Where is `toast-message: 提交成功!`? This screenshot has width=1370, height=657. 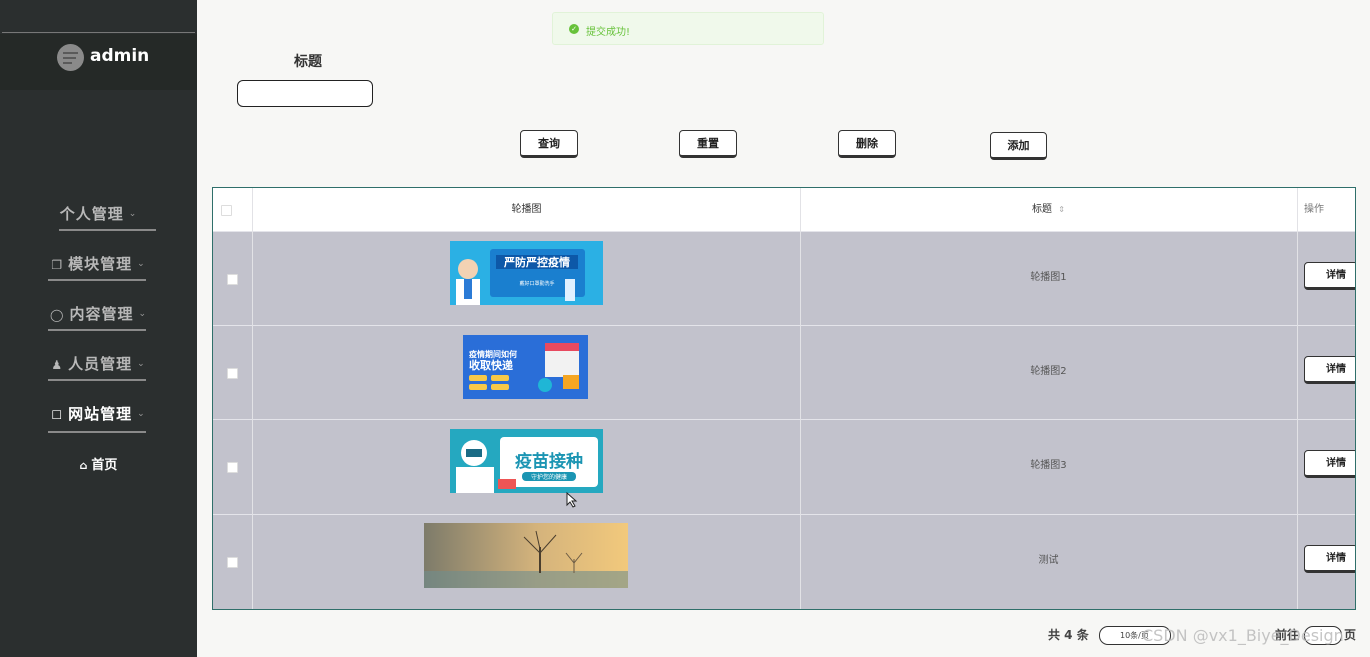 toast-message: 提交成功! is located at coordinates (608, 32).